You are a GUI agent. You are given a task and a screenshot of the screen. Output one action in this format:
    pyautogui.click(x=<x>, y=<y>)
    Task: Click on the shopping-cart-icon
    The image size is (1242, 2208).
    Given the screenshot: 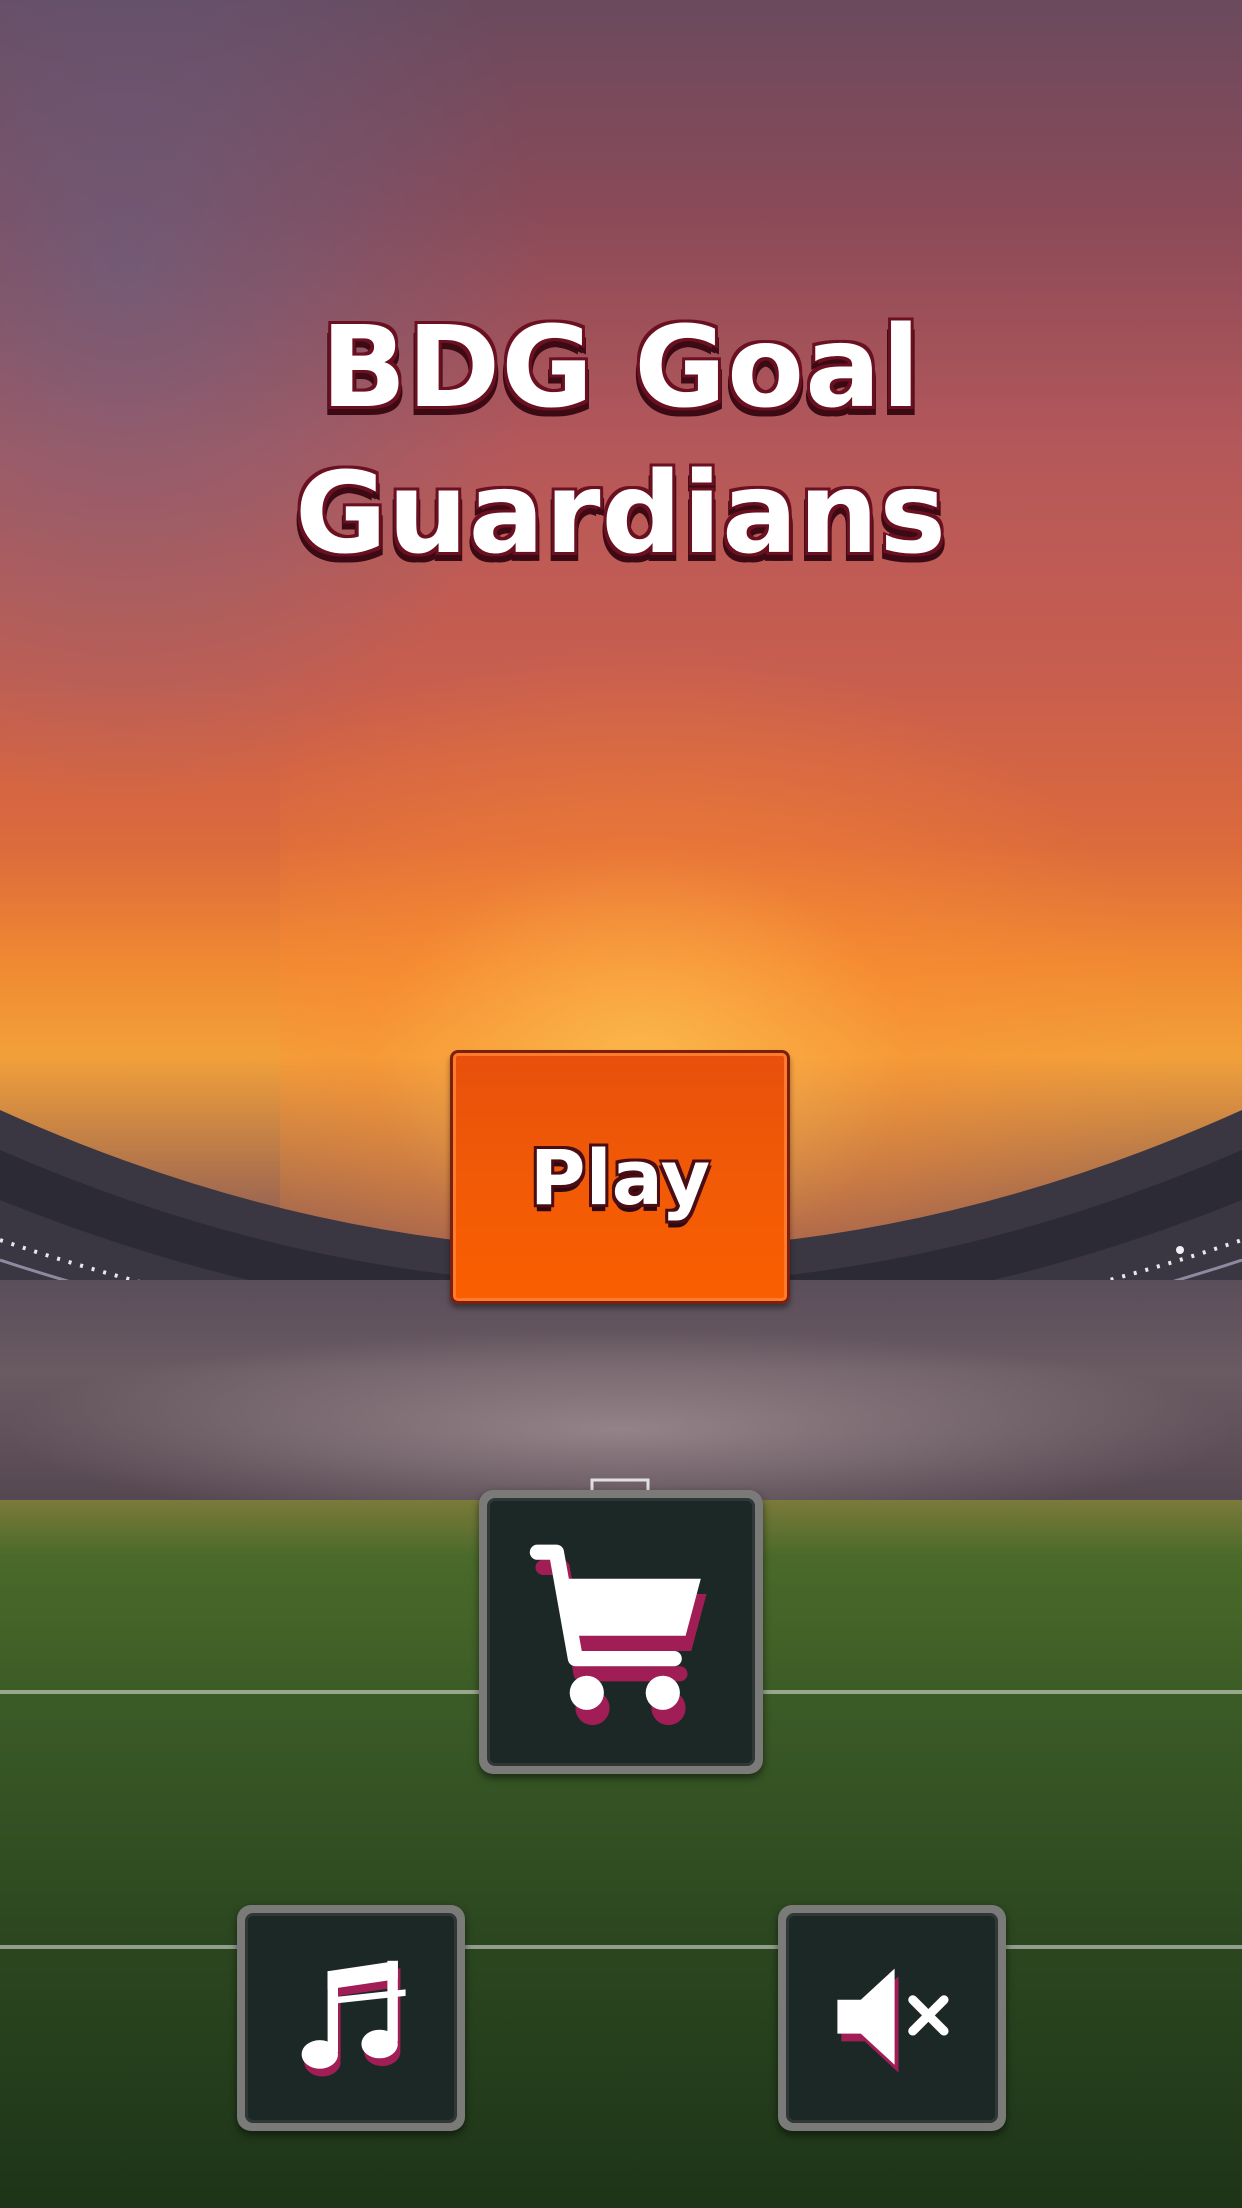 What is the action you would take?
    pyautogui.click(x=618, y=1635)
    